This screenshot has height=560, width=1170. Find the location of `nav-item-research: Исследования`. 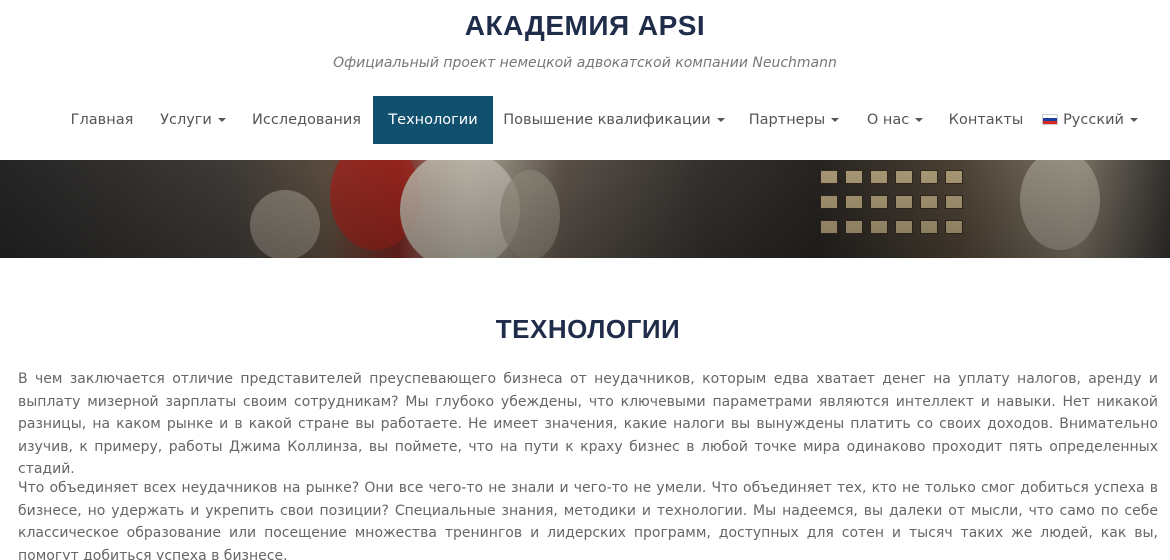

nav-item-research: Исследования is located at coordinates (306, 120).